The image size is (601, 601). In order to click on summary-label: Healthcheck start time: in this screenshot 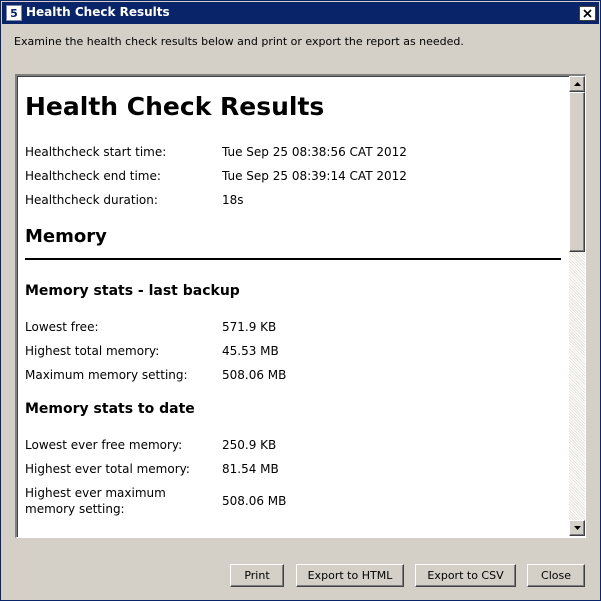, I will do `click(96, 152)`.